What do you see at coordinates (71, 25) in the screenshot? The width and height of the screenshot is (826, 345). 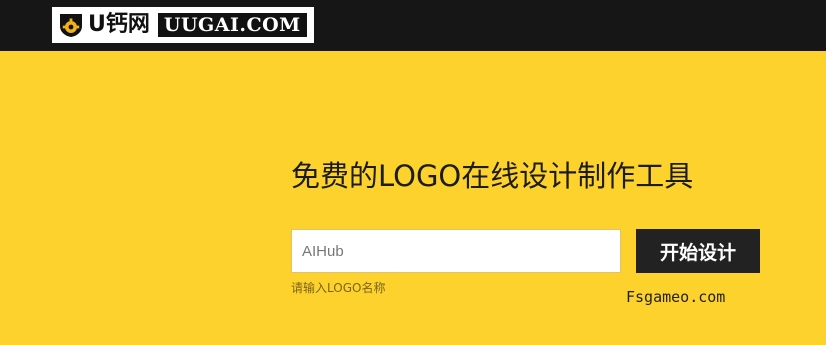 I see `shield-gear-icon` at bounding box center [71, 25].